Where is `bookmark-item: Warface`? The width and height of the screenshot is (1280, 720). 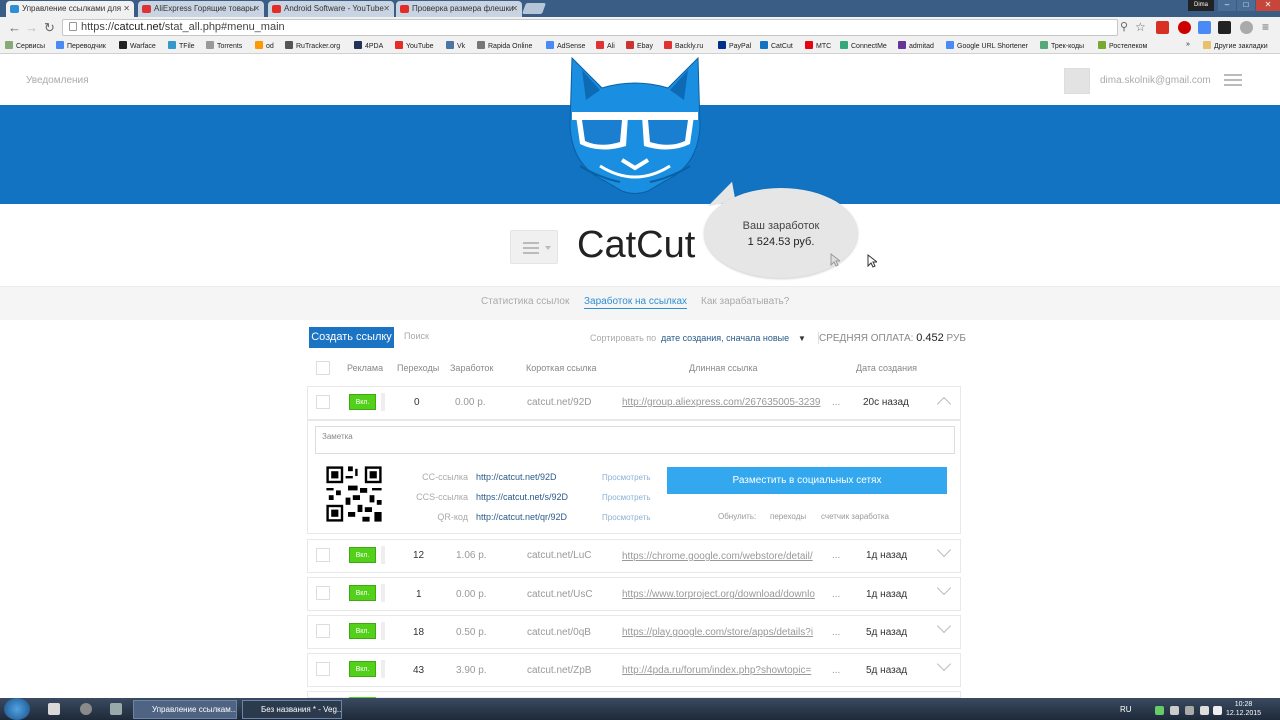
bookmark-item: Warface is located at coordinates (137, 45).